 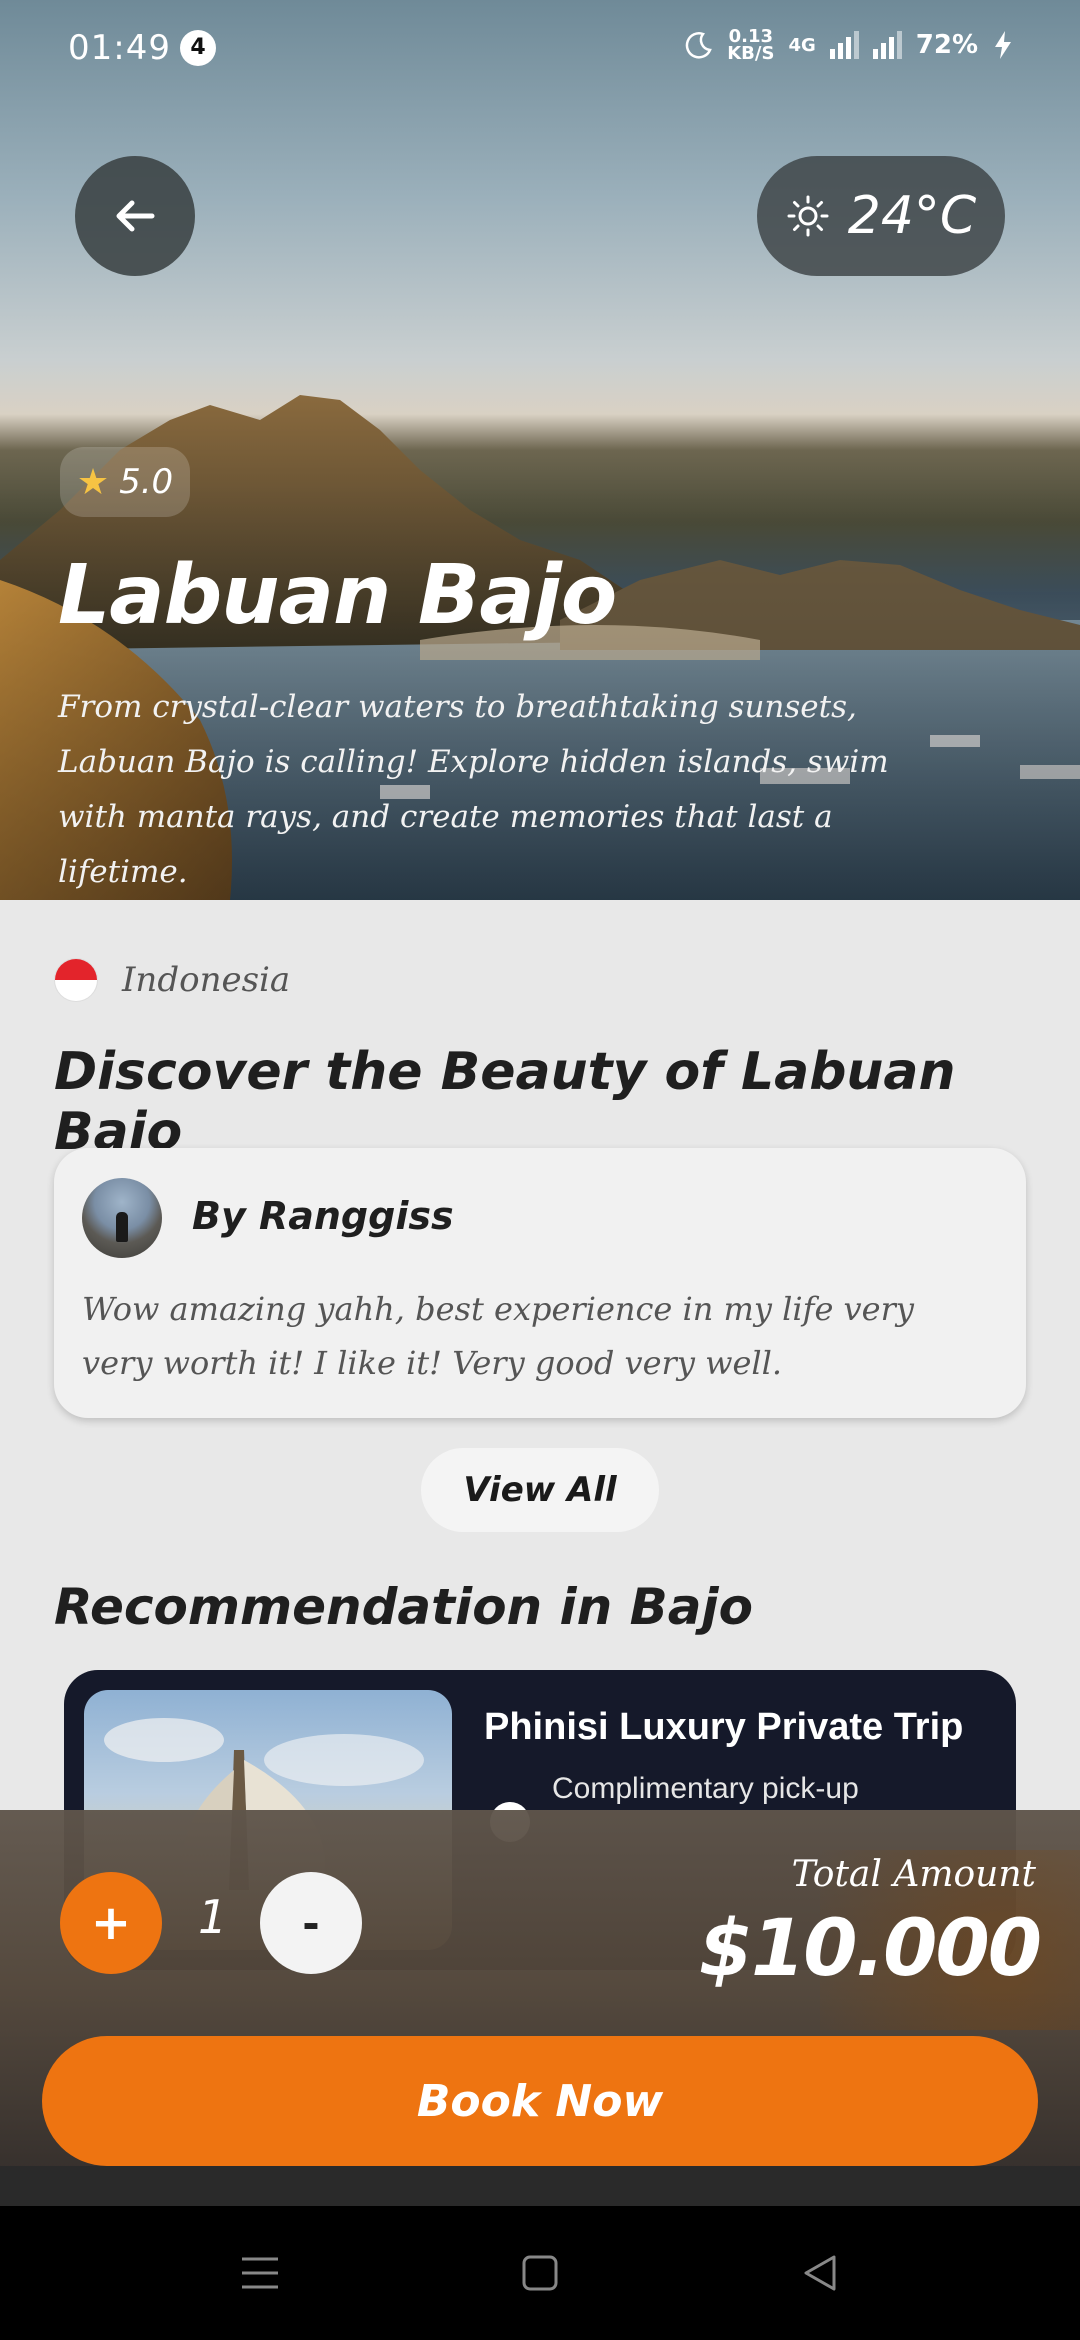 I want to click on signal-icon, so click(x=844, y=45).